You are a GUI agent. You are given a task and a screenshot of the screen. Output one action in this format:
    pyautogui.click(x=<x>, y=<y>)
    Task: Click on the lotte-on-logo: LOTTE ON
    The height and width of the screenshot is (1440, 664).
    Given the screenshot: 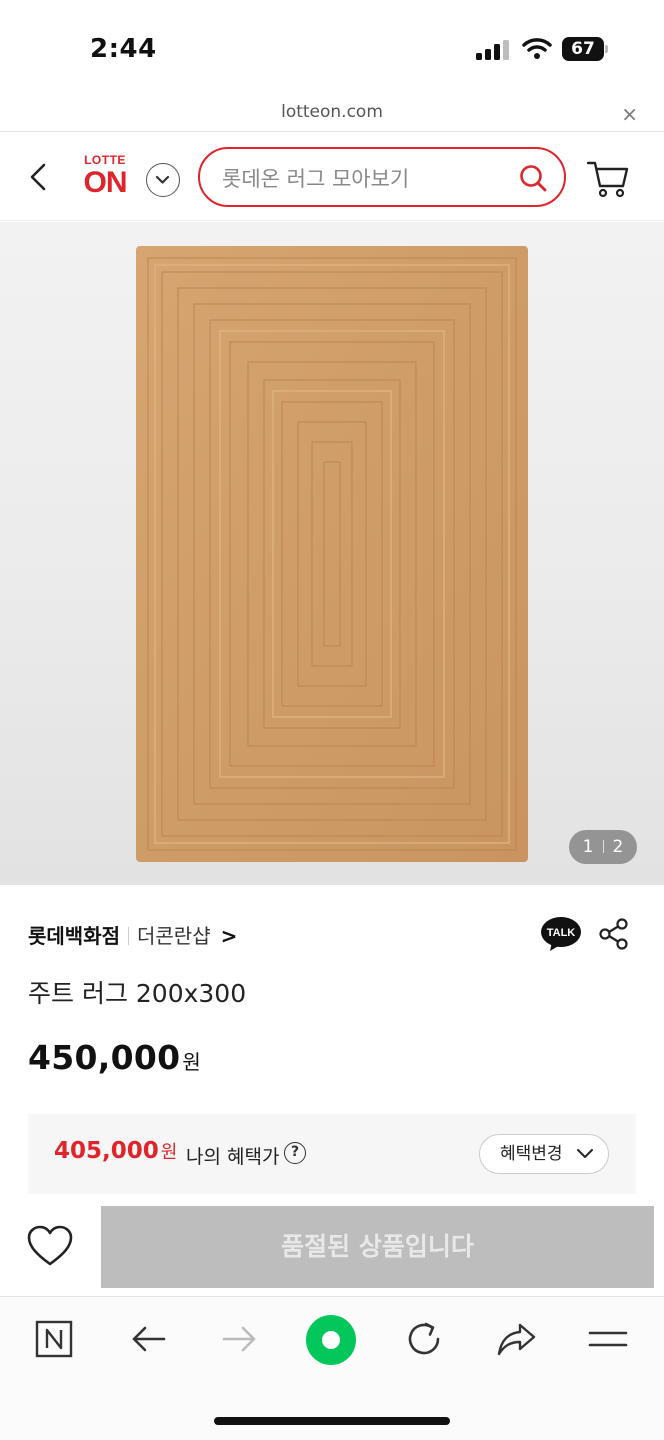 What is the action you would take?
    pyautogui.click(x=105, y=178)
    